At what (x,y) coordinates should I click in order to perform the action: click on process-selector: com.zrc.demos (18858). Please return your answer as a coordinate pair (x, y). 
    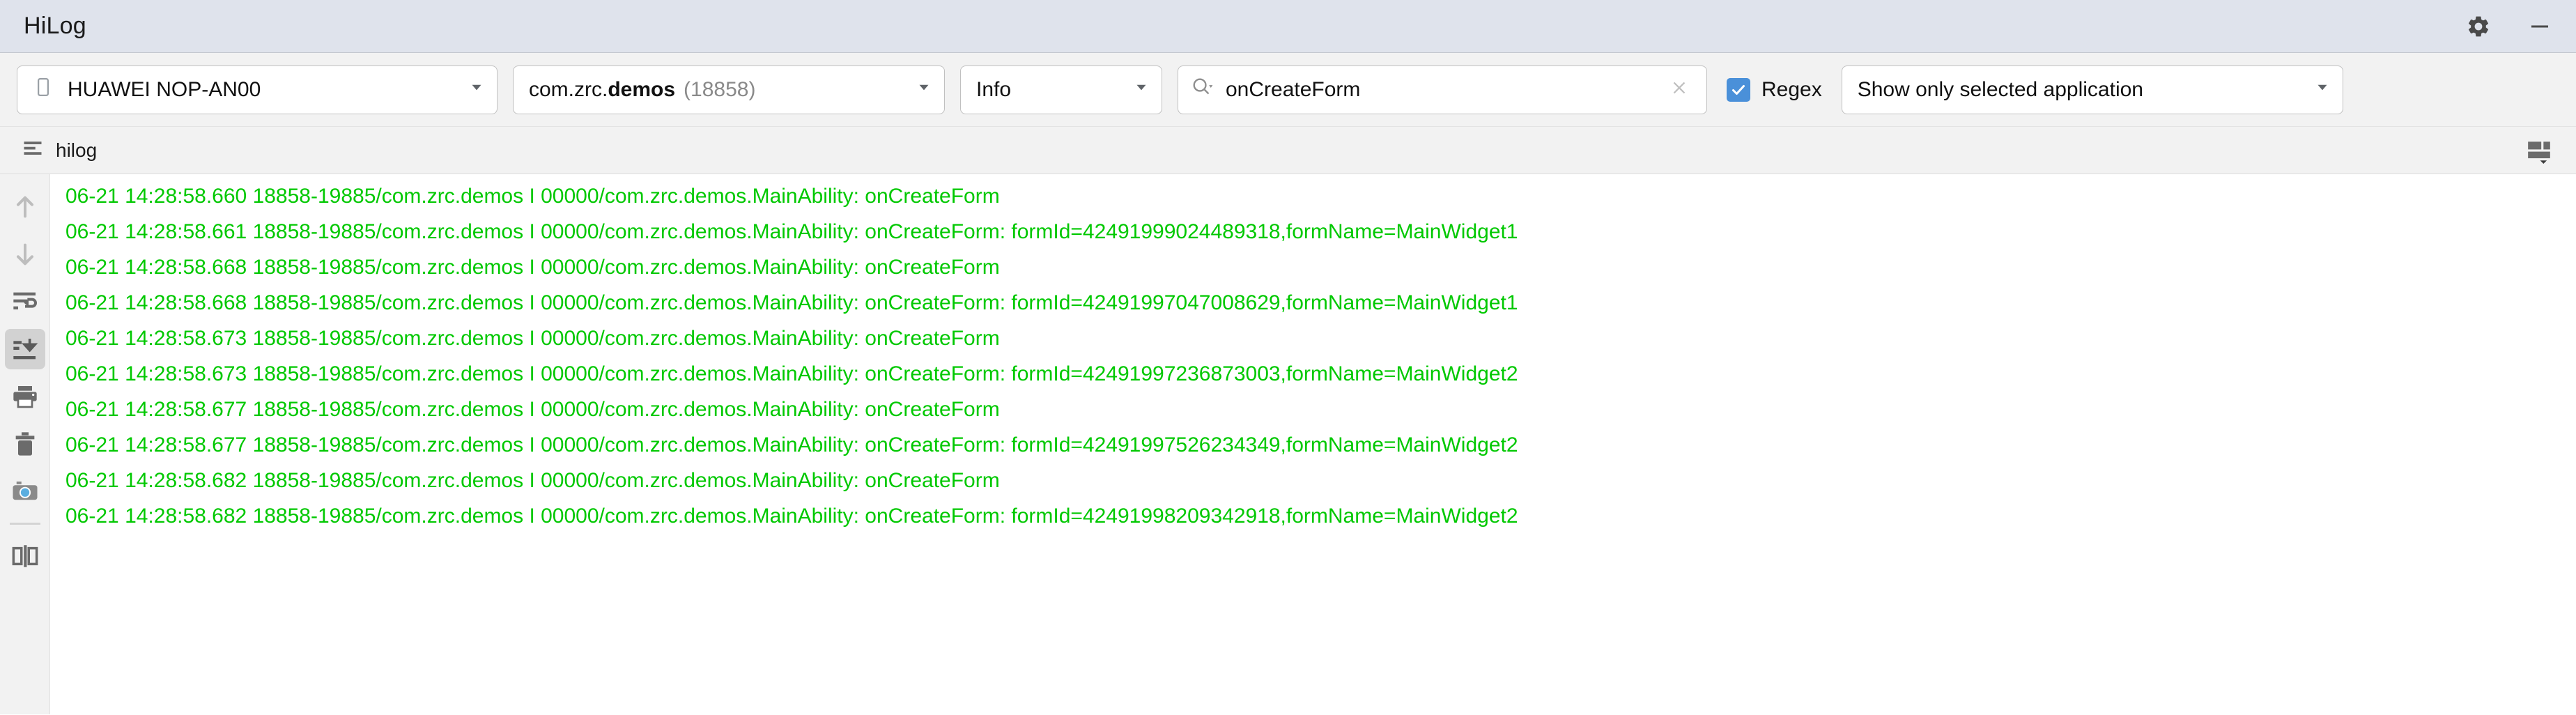
    Looking at the image, I should click on (729, 89).